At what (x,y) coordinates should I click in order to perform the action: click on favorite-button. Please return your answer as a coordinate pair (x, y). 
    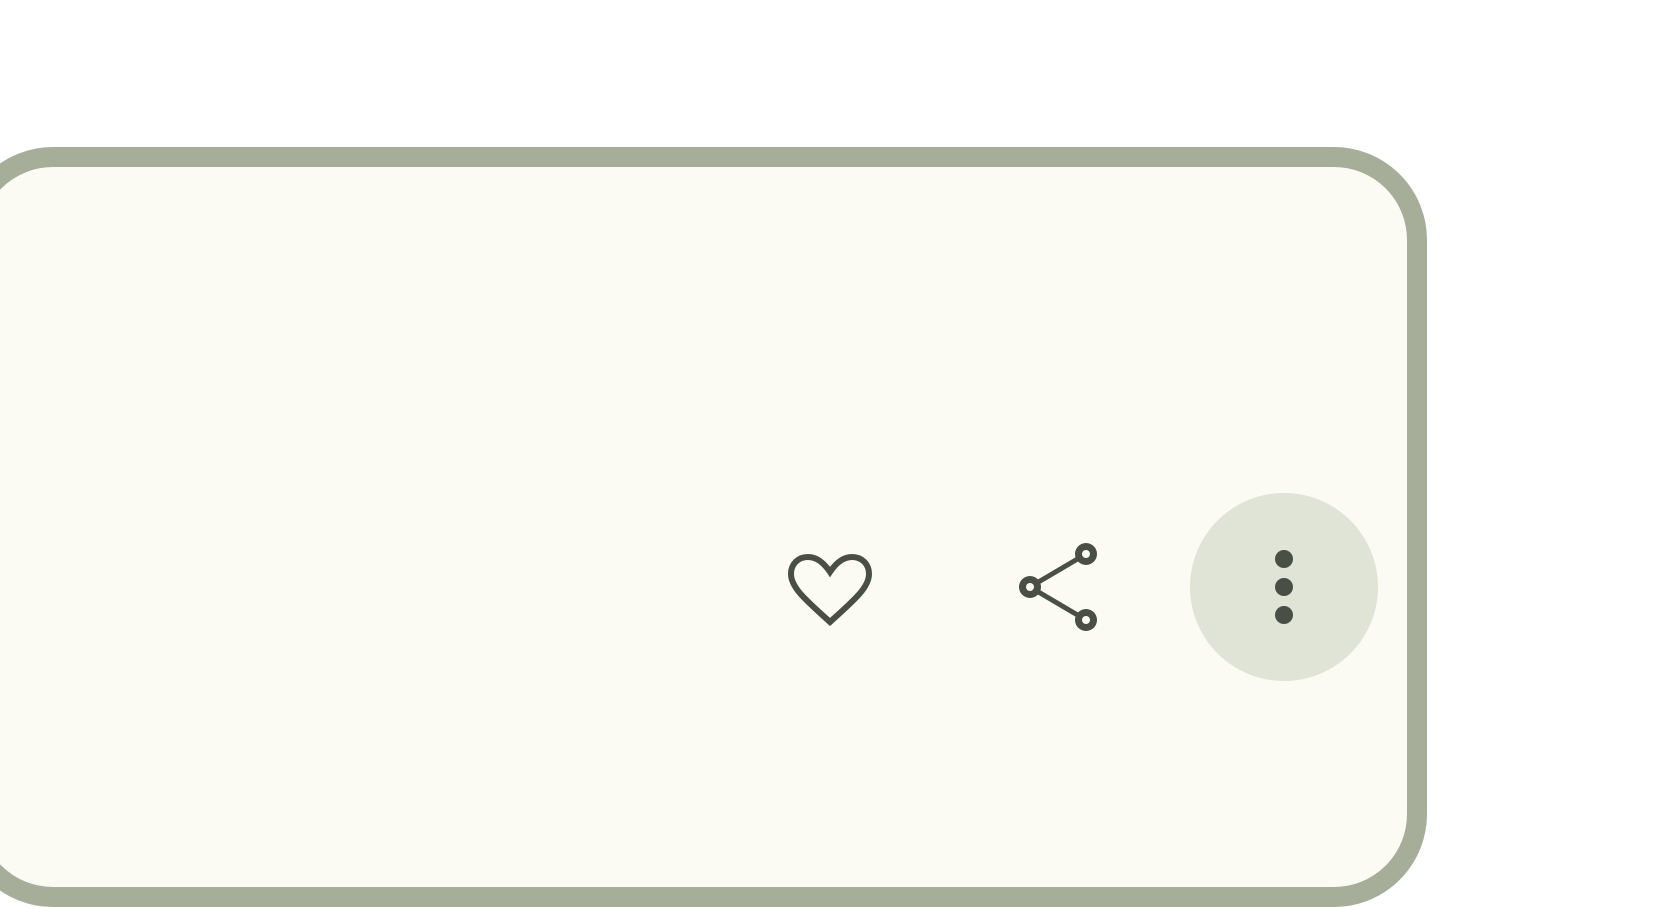
    Looking at the image, I should click on (830, 588).